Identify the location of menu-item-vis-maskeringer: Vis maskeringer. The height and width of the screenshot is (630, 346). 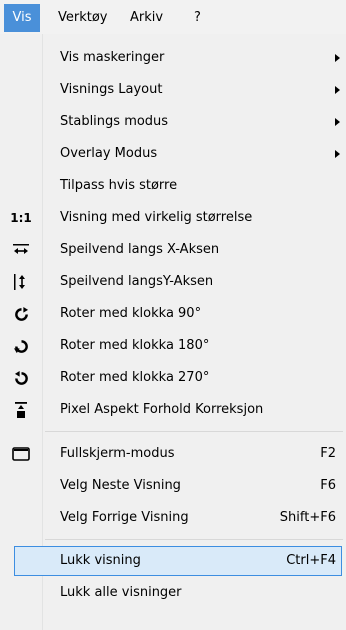
(173, 58).